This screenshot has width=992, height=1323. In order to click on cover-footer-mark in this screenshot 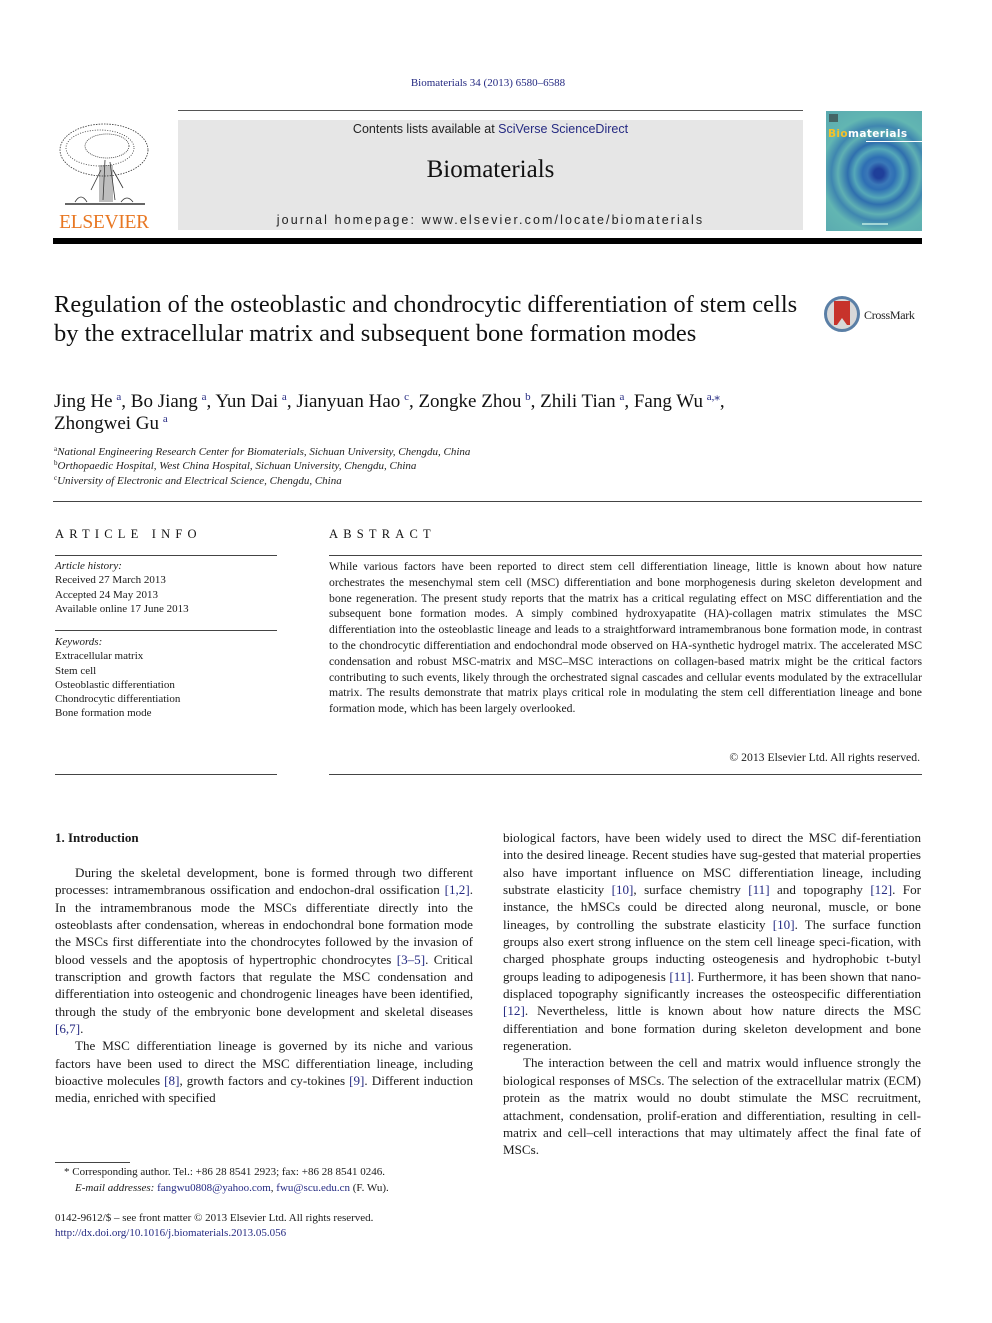, I will do `click(875, 224)`.